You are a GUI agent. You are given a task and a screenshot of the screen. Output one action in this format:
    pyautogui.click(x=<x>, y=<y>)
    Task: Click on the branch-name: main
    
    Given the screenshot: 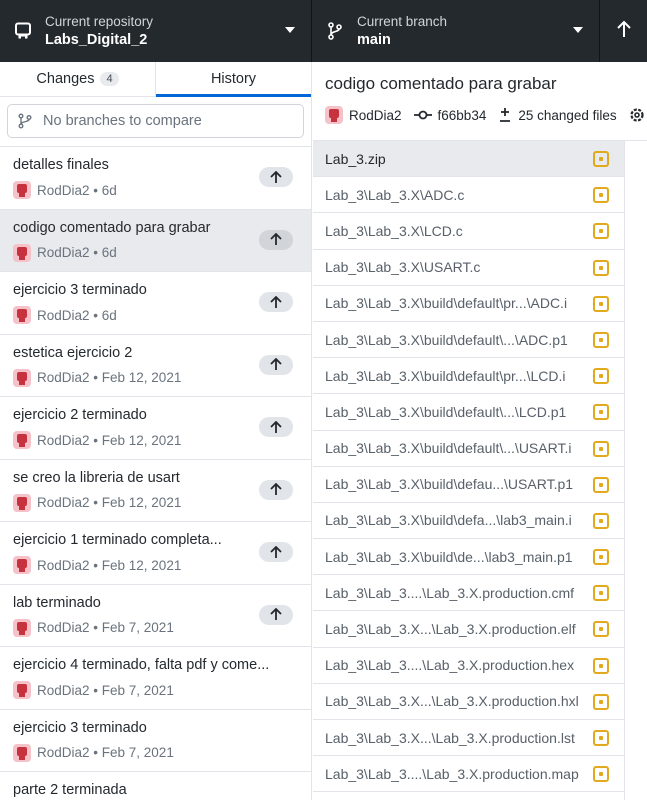 What is the action you would take?
    pyautogui.click(x=374, y=39)
    